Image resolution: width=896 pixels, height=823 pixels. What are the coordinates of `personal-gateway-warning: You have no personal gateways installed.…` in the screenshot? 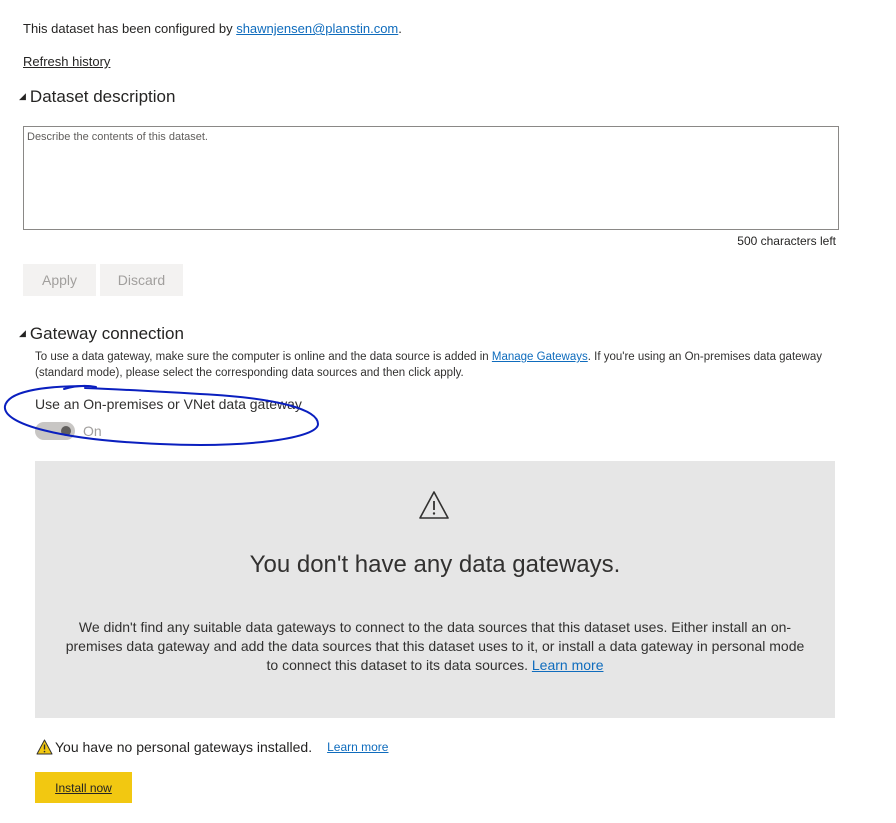 It's located at (212, 747).